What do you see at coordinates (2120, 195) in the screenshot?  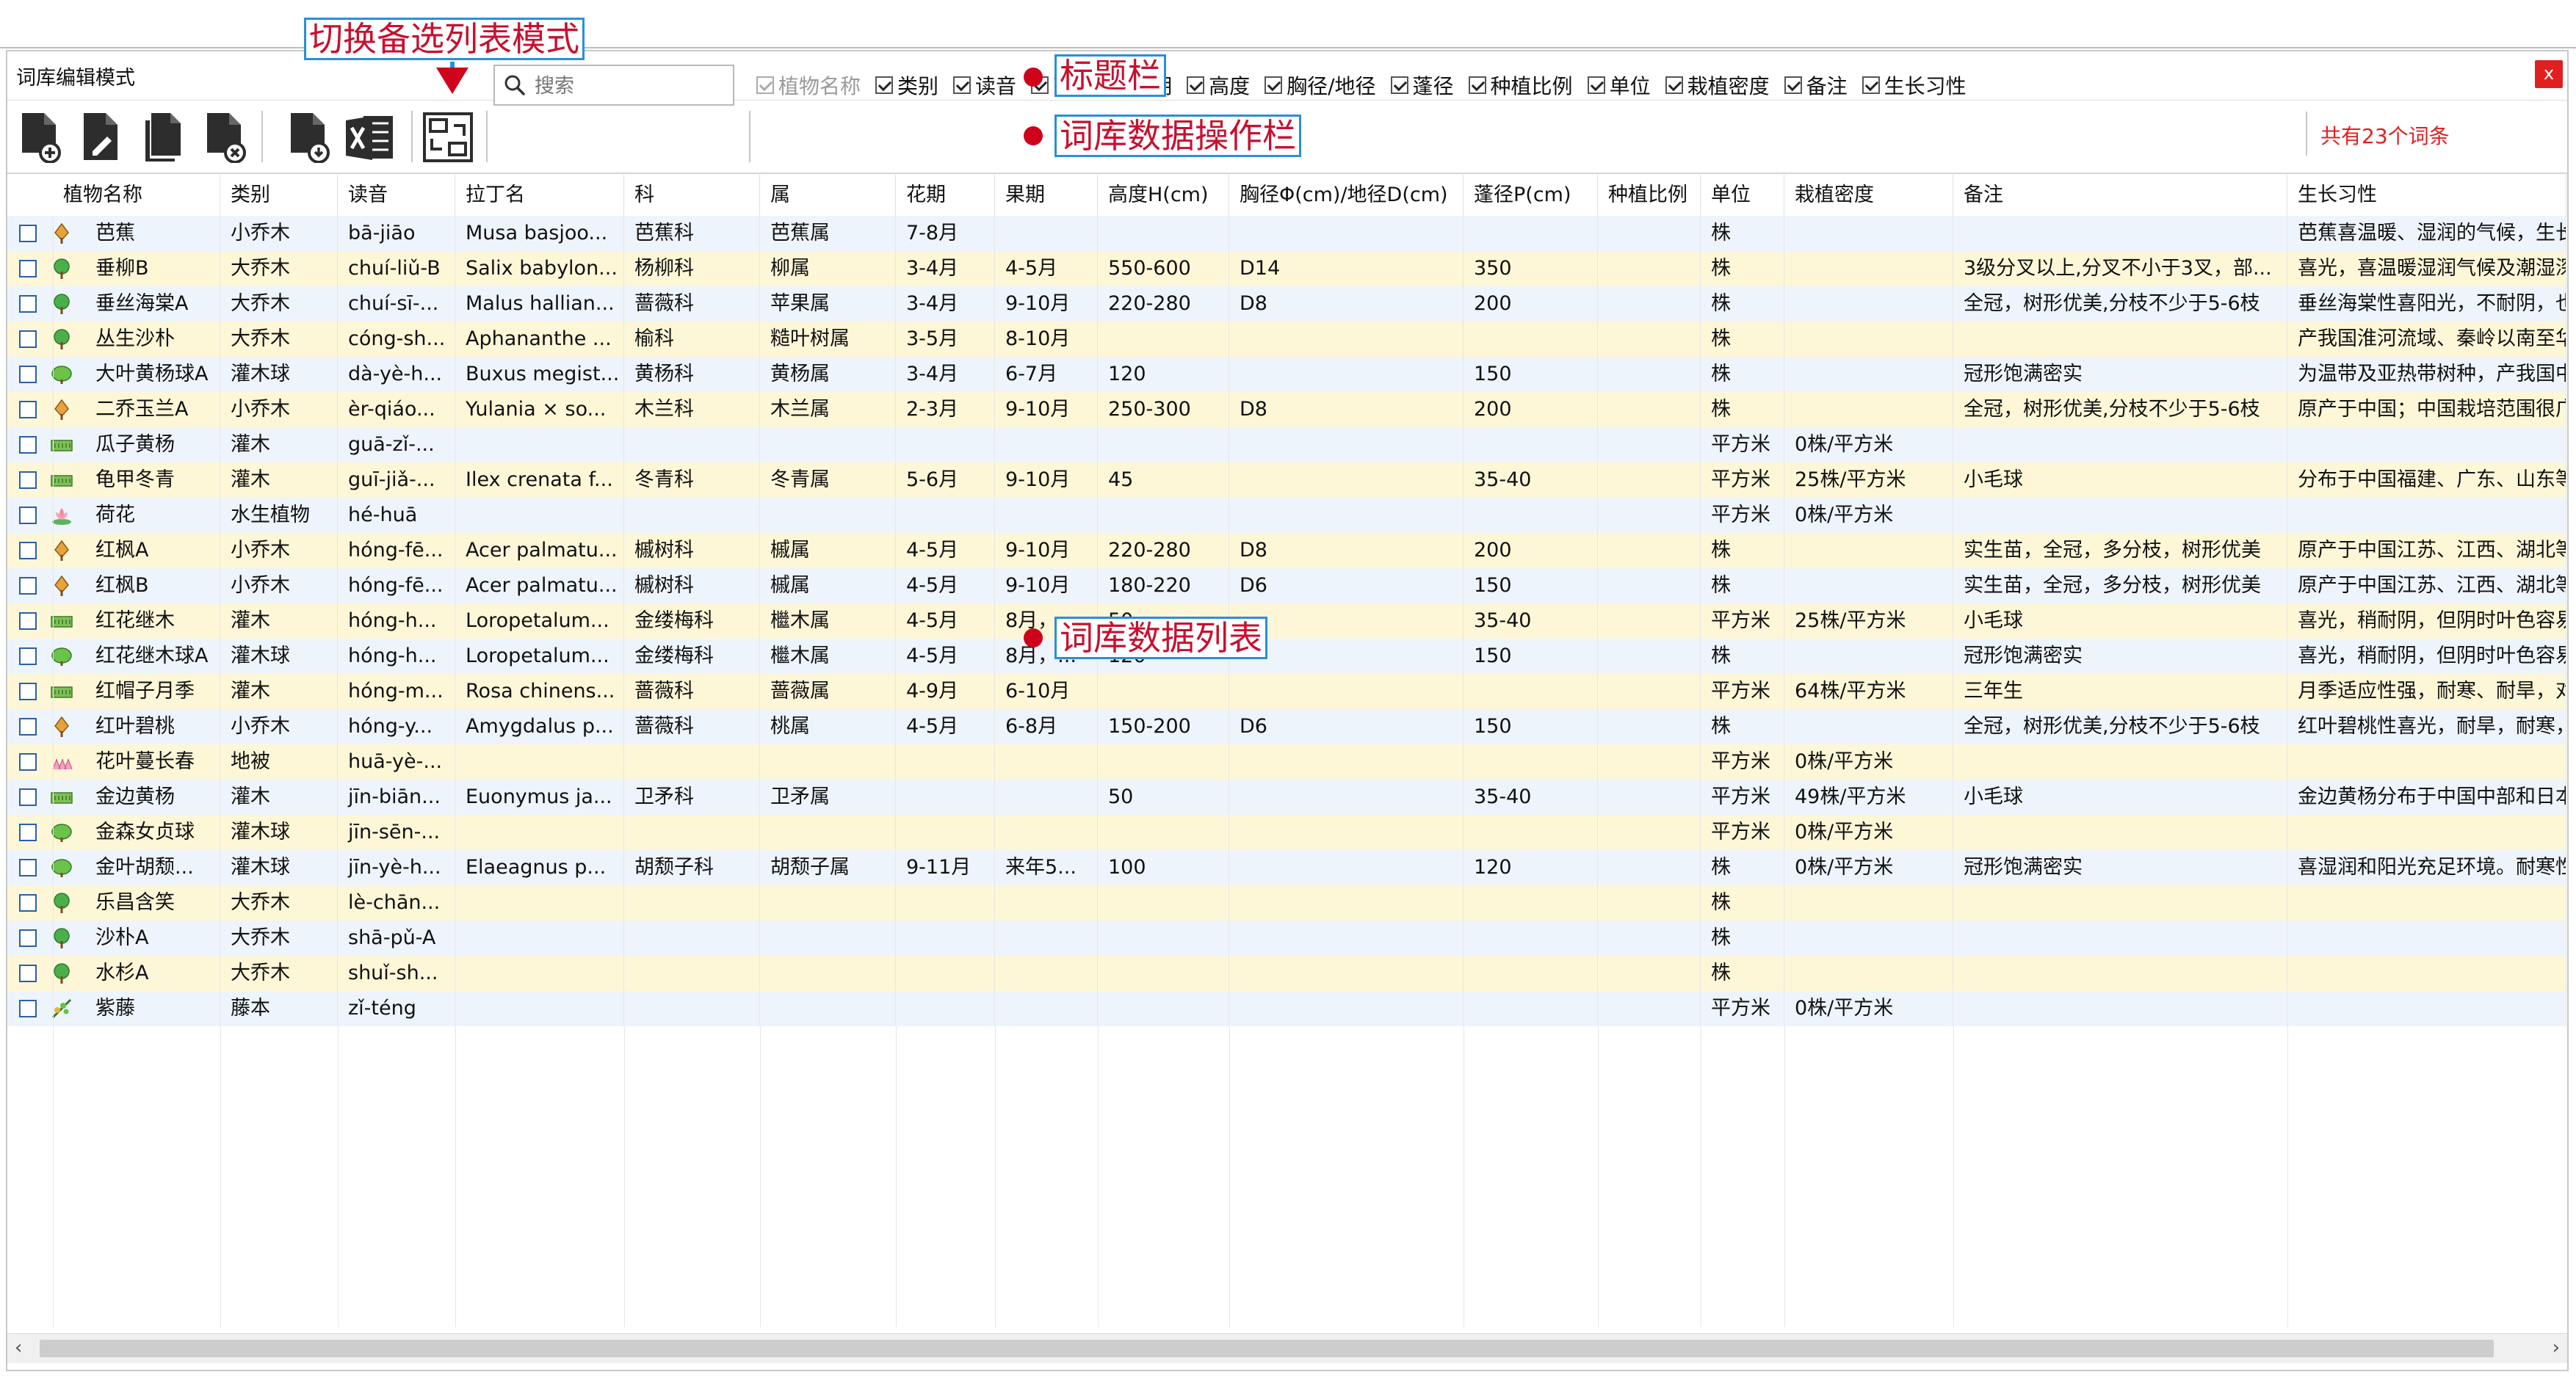 I see `column-header: 备注` at bounding box center [2120, 195].